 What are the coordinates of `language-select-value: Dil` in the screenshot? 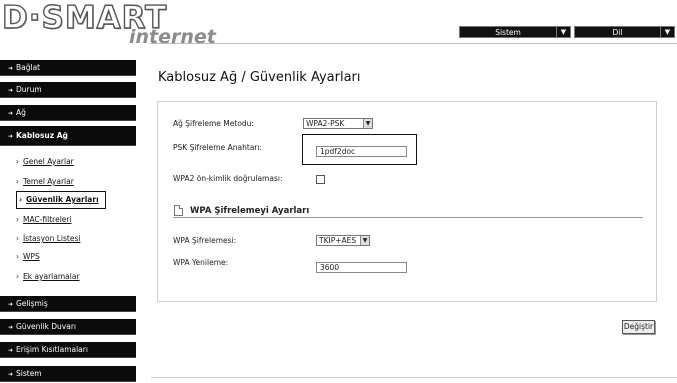 It's located at (617, 32).